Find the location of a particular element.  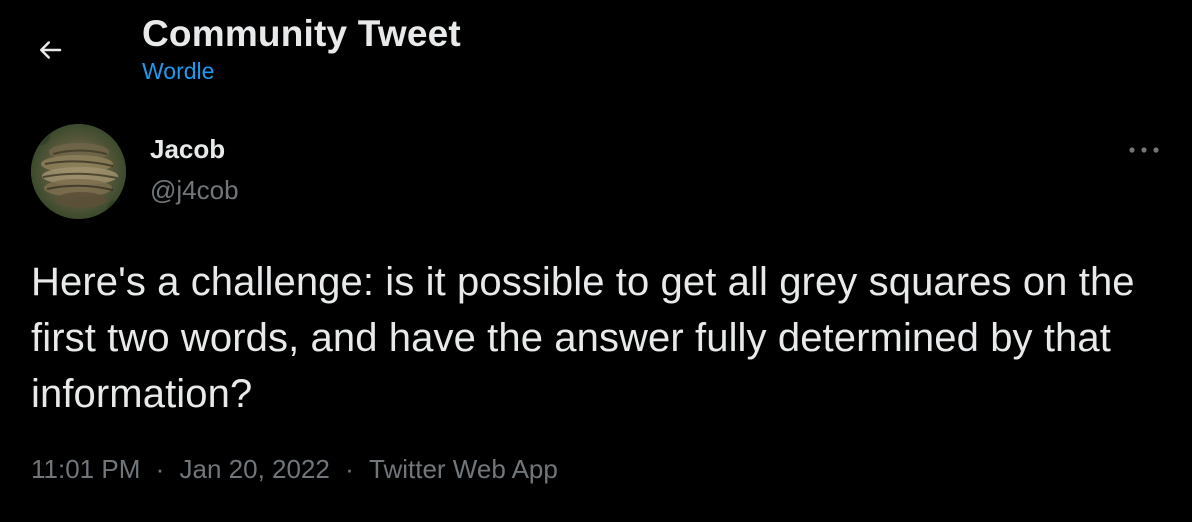

arrow-left-icon is located at coordinates (51, 50).